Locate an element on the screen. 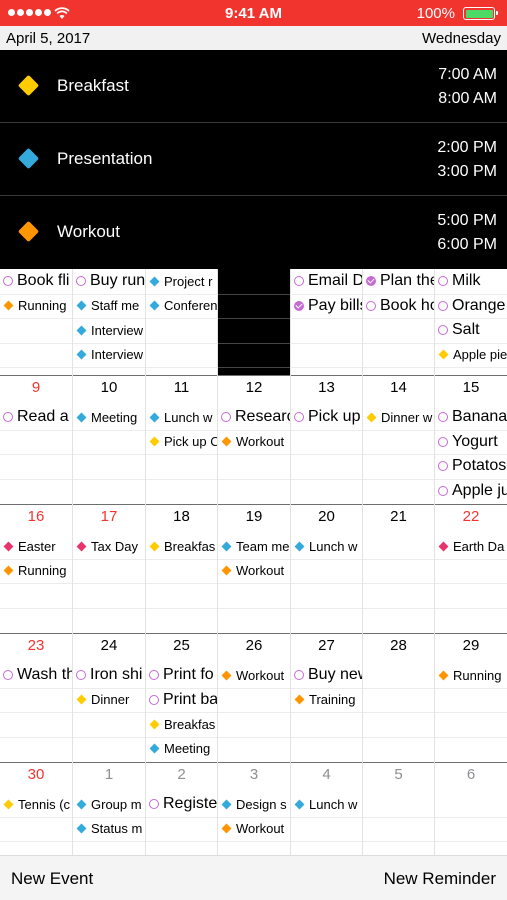  day-cell: Milk Orange Salt Apple pie is located at coordinates (471, 322).